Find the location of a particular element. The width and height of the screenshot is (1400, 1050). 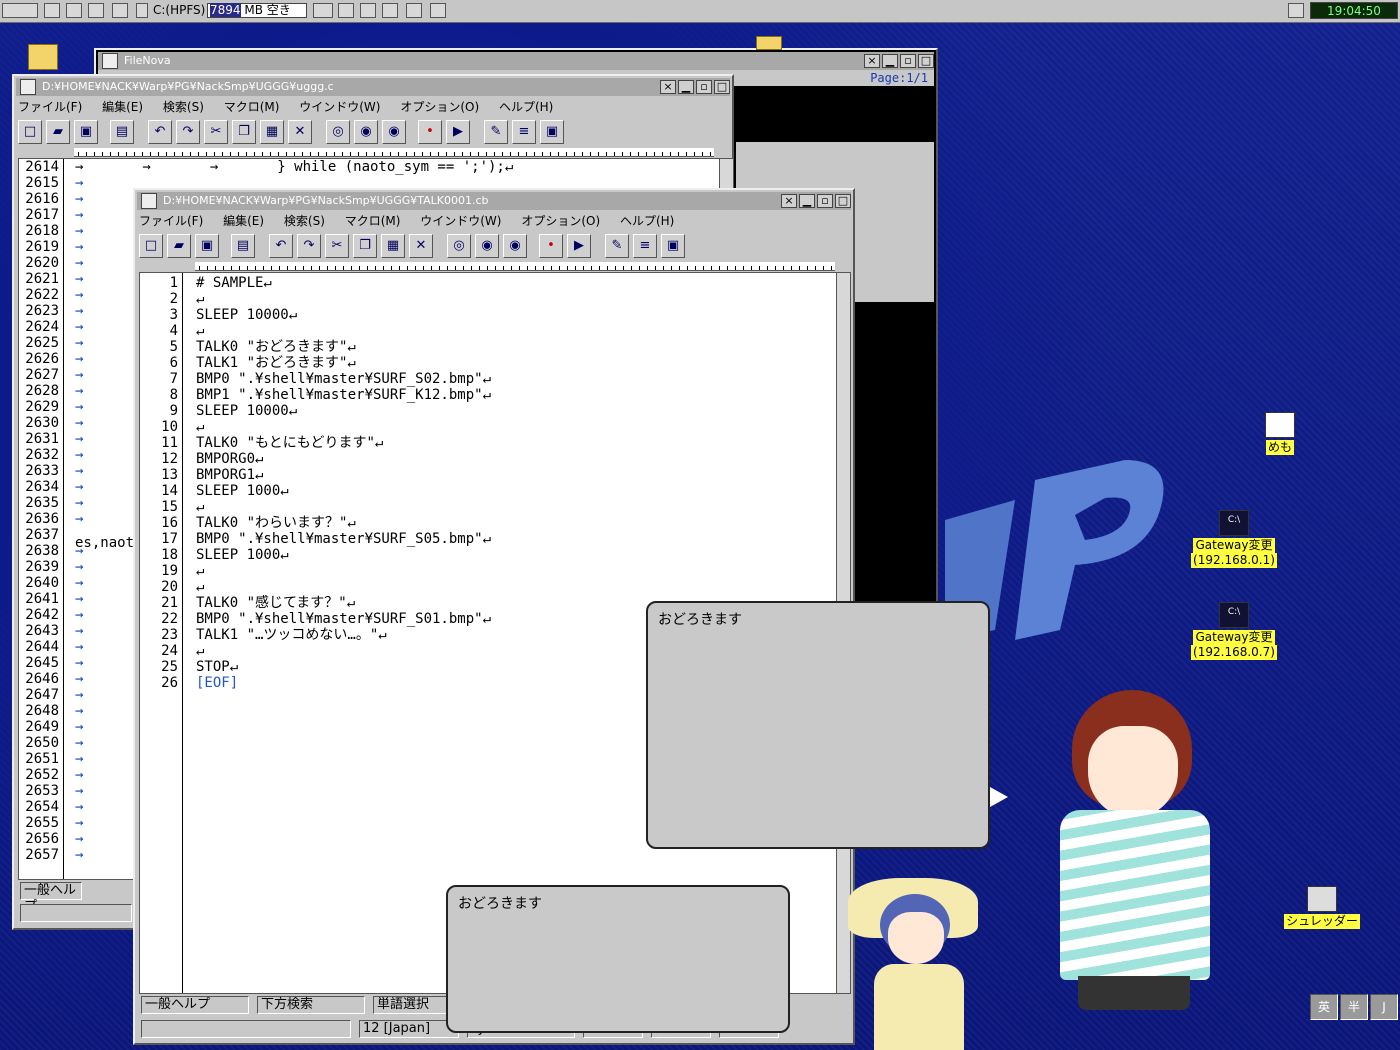

gateway-2-label-line1: Gateway変更 is located at coordinates (1234, 637).